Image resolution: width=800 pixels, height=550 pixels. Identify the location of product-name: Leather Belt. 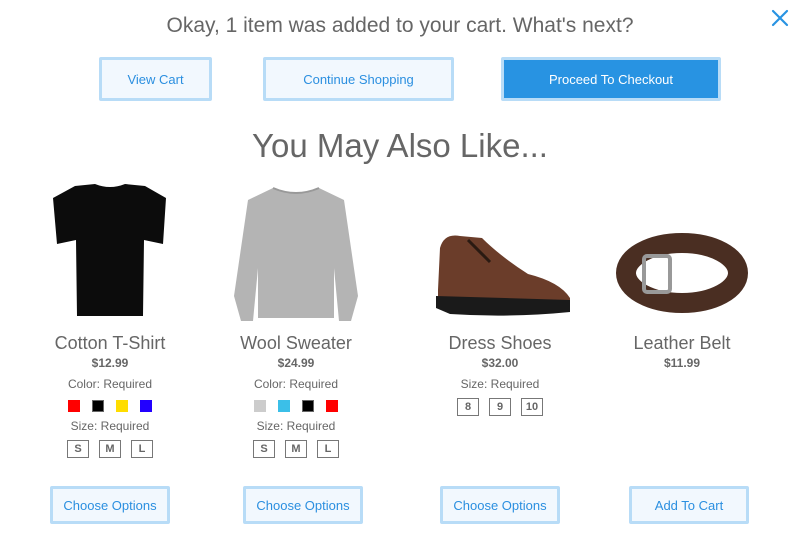
(682, 343).